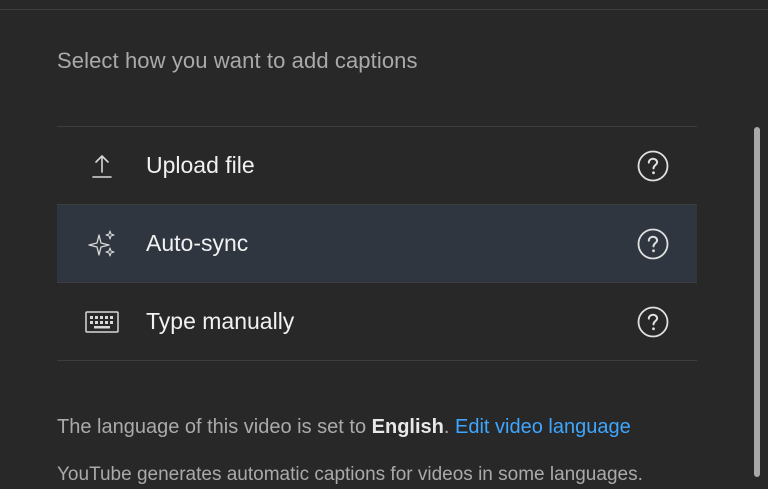 The image size is (768, 489). I want to click on sparkle-icon, so click(102, 244).